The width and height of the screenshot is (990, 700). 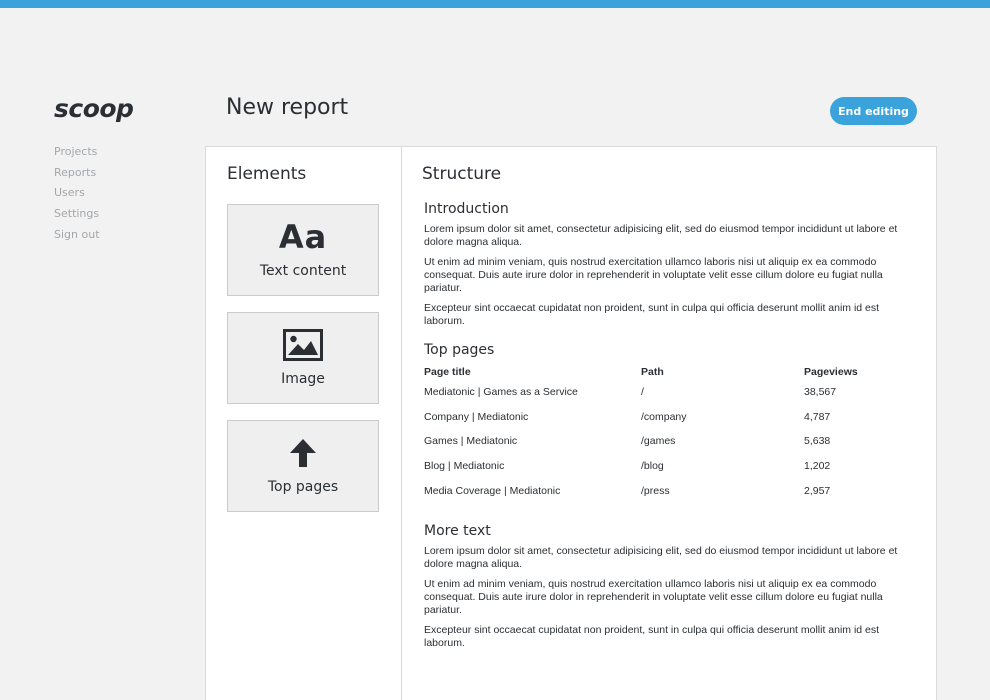 I want to click on table-row: Media Coverage | Mediatonic /press 2,957, so click(x=671, y=497).